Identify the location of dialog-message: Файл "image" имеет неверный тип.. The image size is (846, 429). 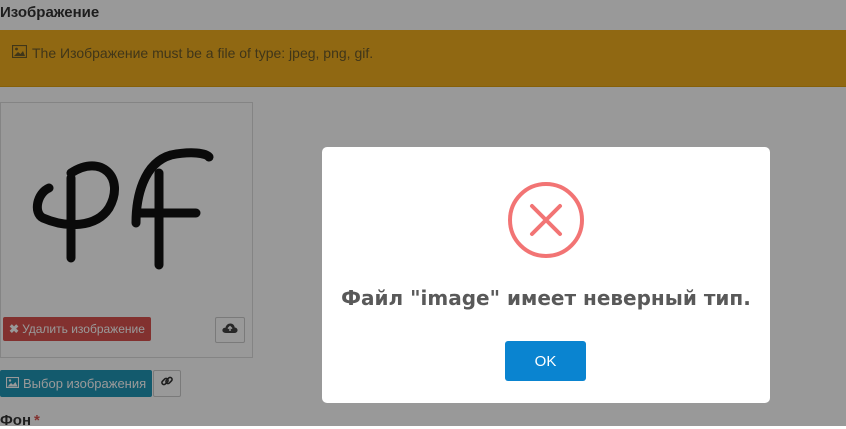
(546, 298).